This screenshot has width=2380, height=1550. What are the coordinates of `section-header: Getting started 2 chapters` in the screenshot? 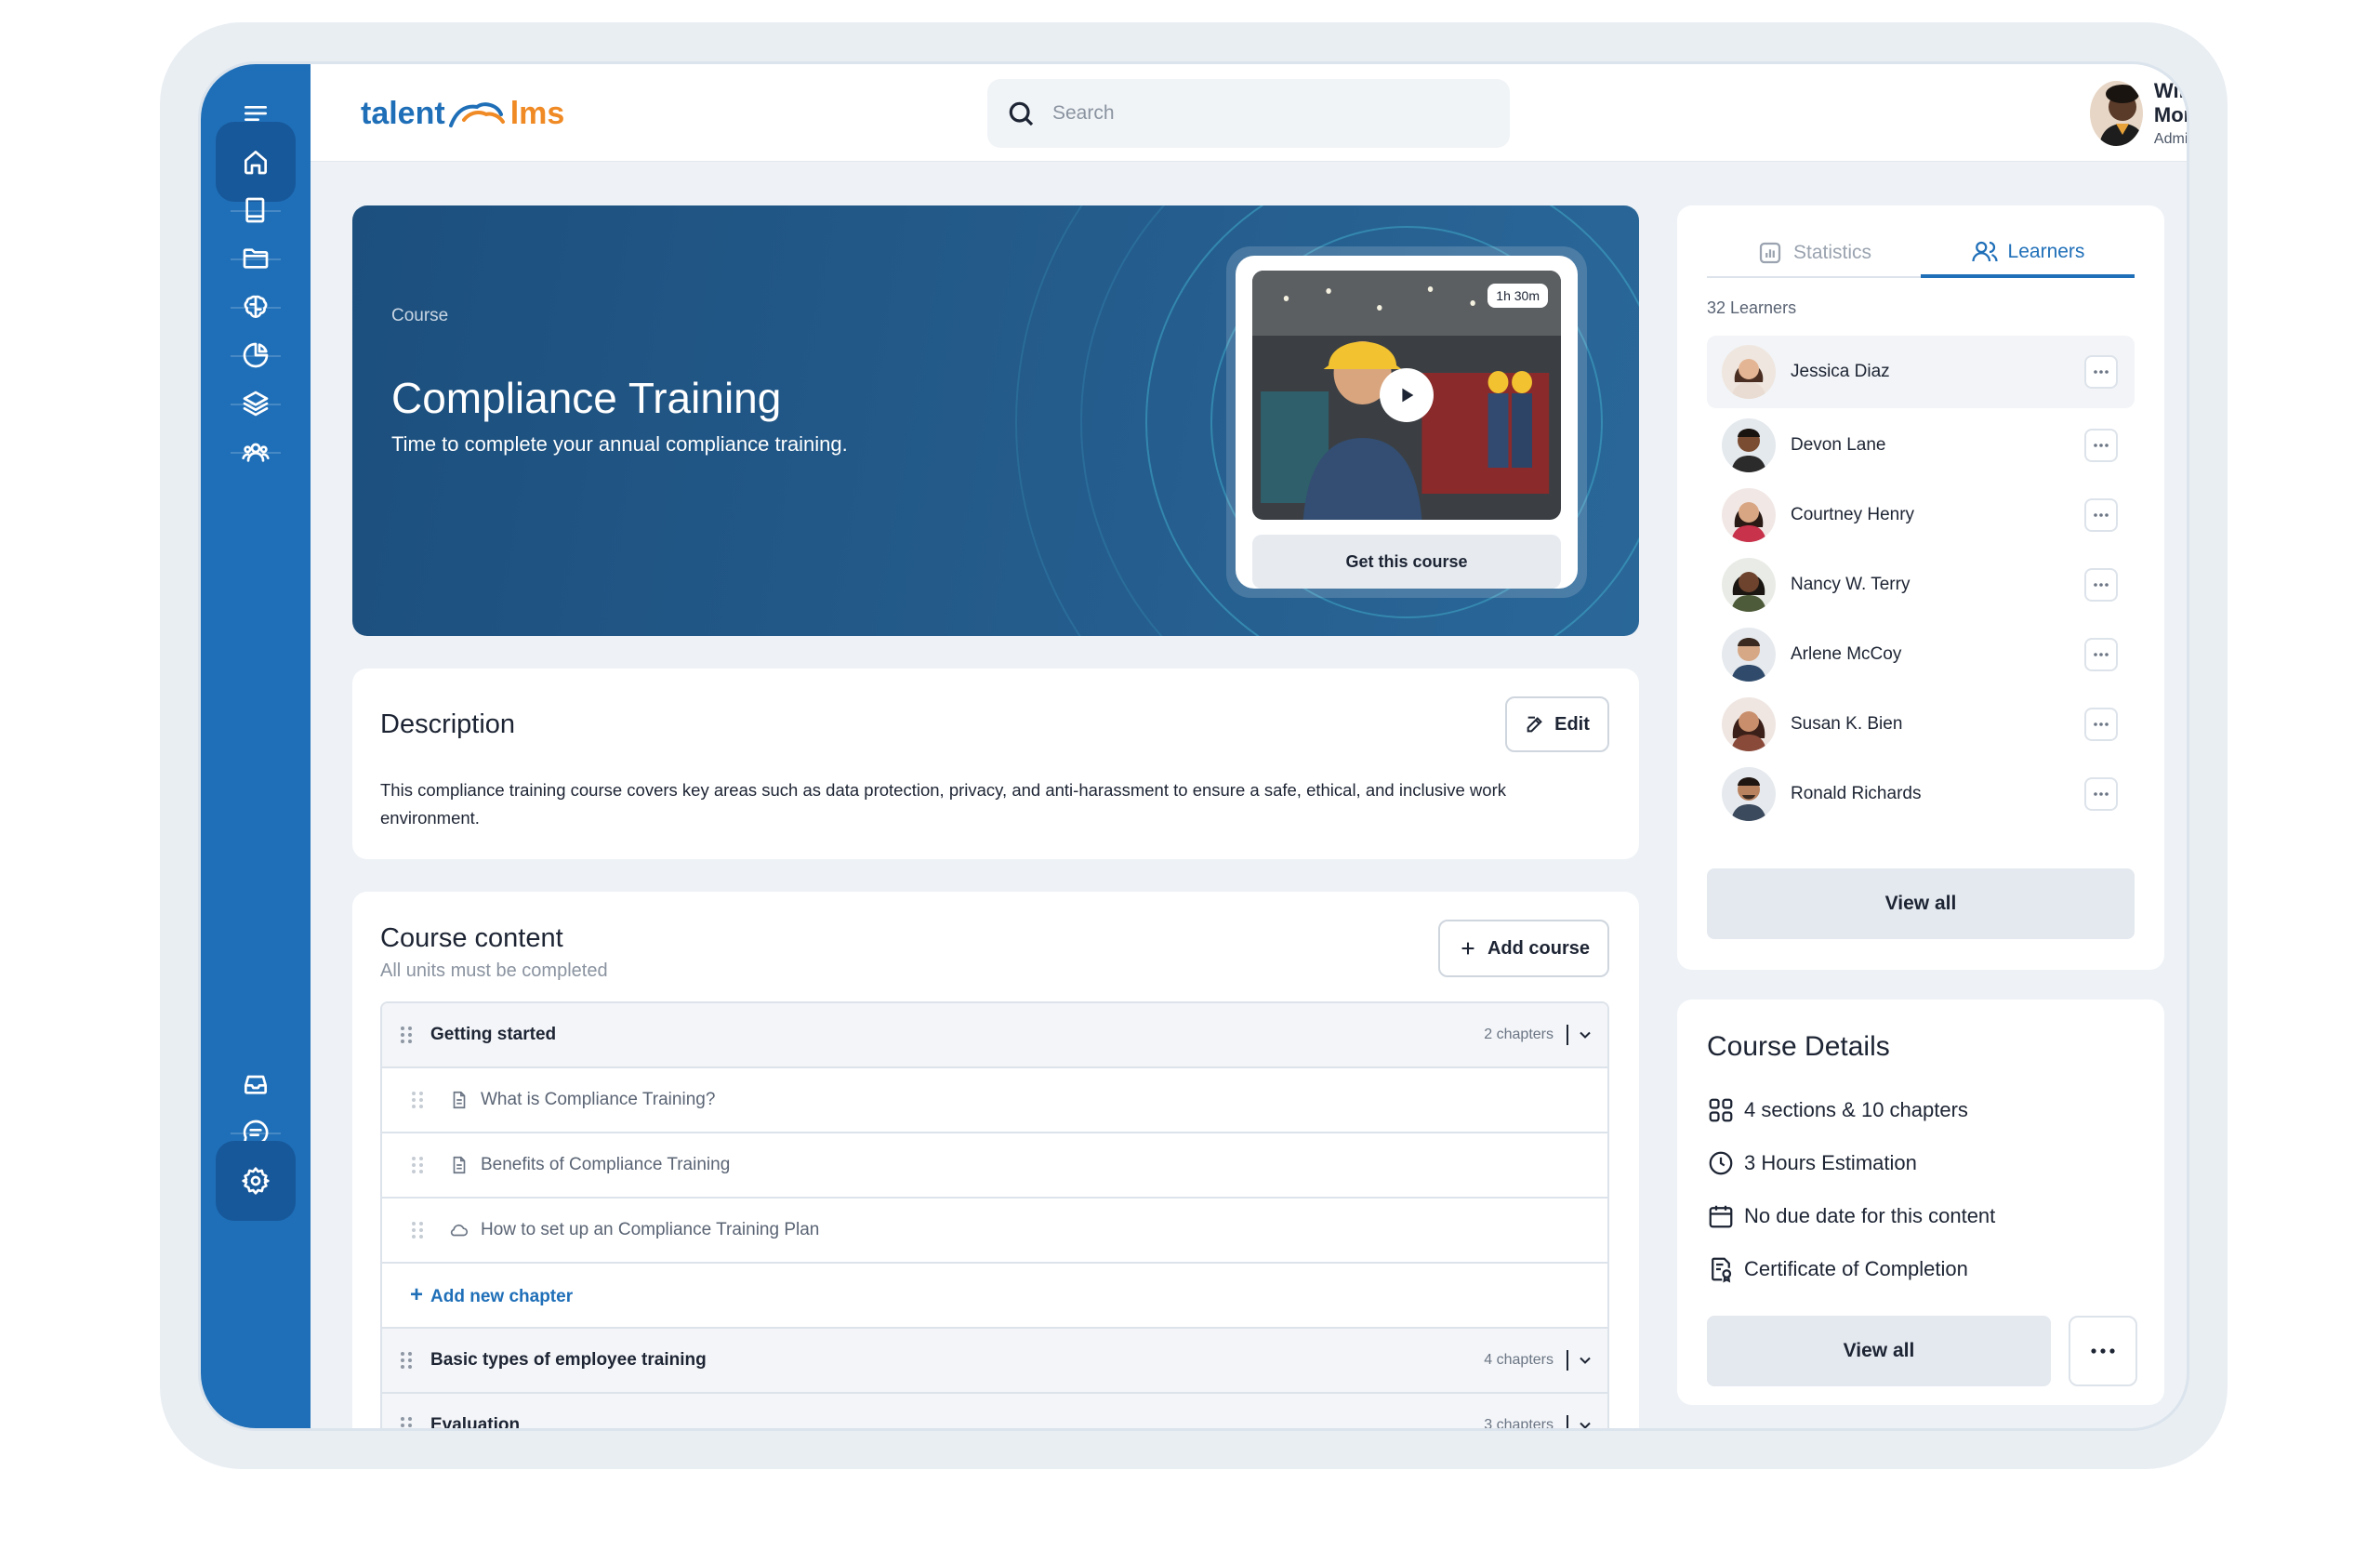 It's located at (995, 1035).